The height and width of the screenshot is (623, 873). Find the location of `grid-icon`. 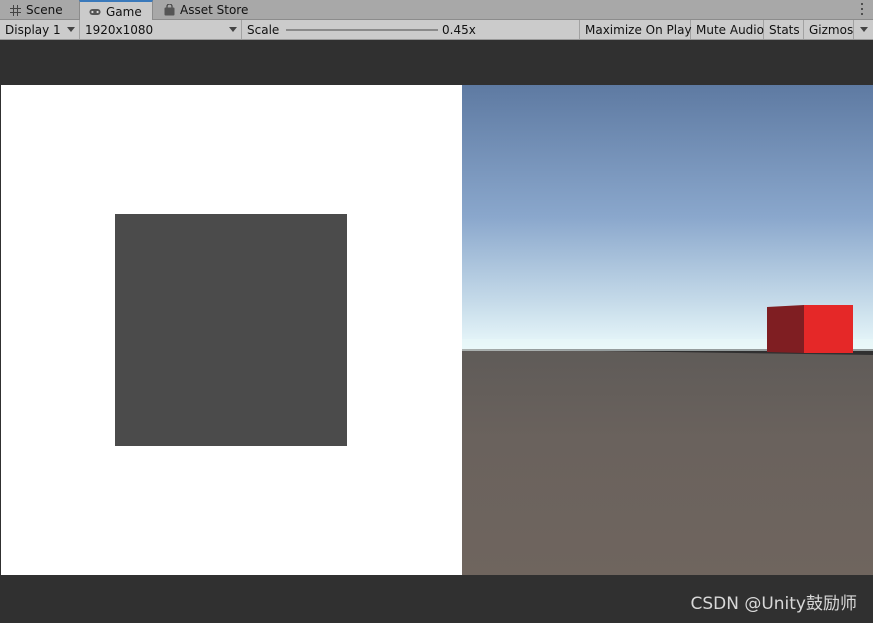

grid-icon is located at coordinates (15, 10).